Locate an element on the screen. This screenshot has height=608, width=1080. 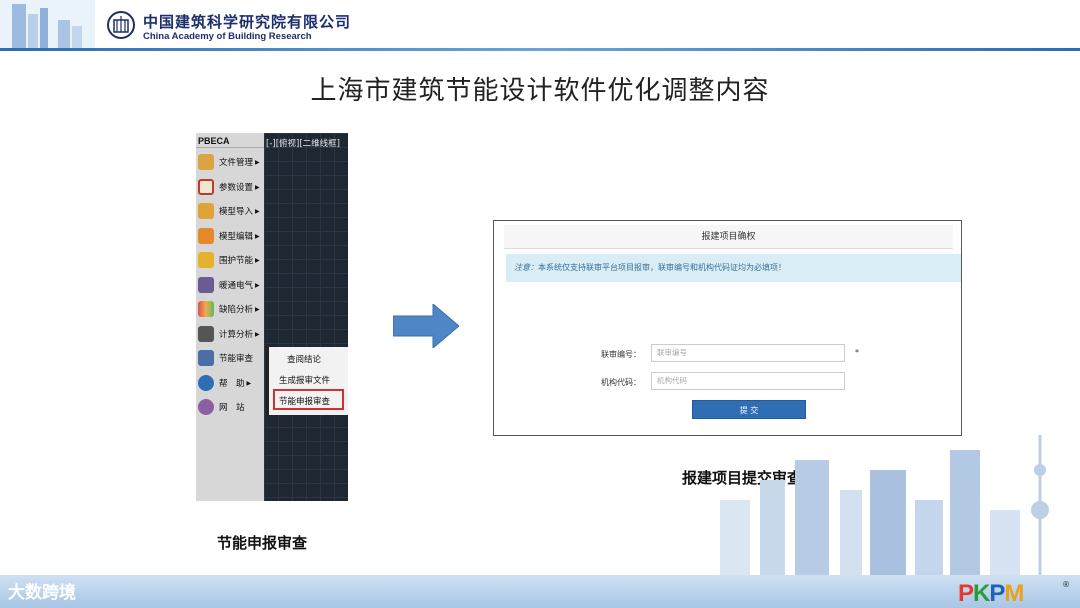
import-box-icon is located at coordinates (206, 211).